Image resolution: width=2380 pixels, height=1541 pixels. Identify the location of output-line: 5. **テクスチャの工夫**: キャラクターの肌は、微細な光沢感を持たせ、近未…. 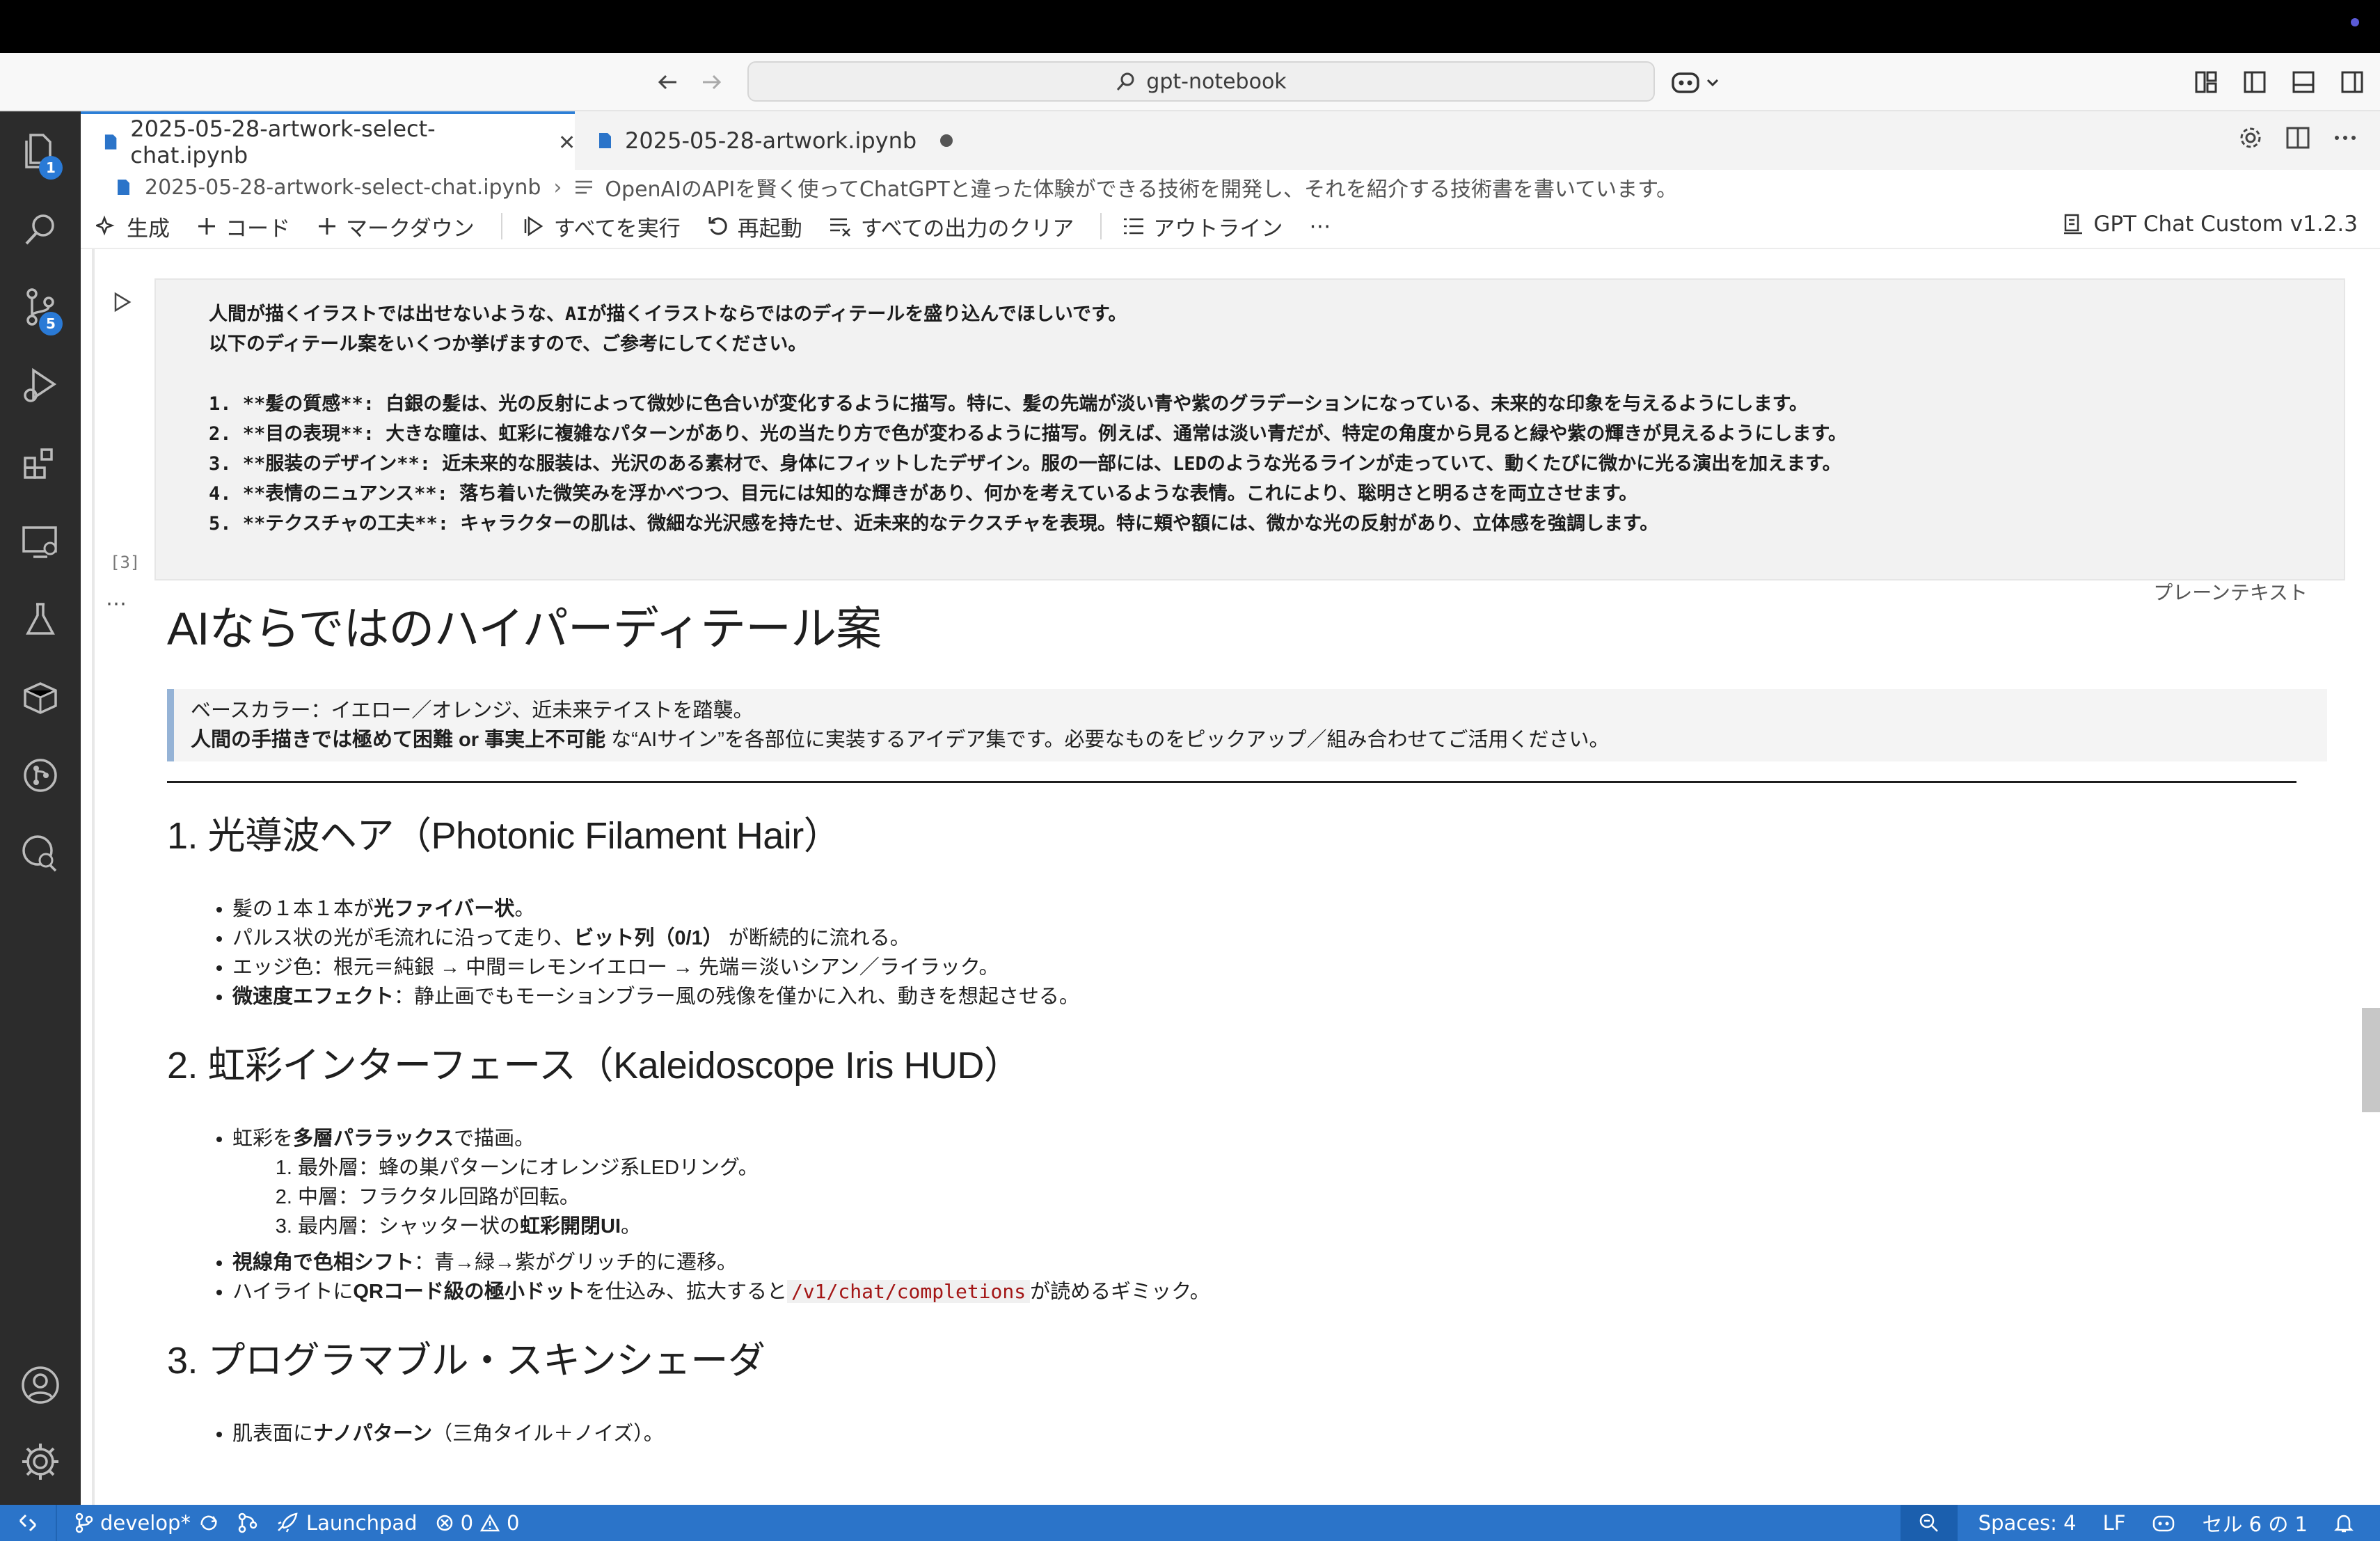
(934, 524).